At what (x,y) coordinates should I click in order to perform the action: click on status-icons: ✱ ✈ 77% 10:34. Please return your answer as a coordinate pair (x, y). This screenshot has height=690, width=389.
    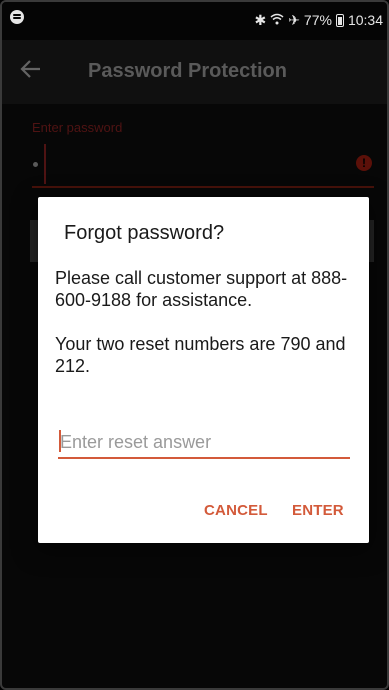
    Looking at the image, I should click on (318, 20).